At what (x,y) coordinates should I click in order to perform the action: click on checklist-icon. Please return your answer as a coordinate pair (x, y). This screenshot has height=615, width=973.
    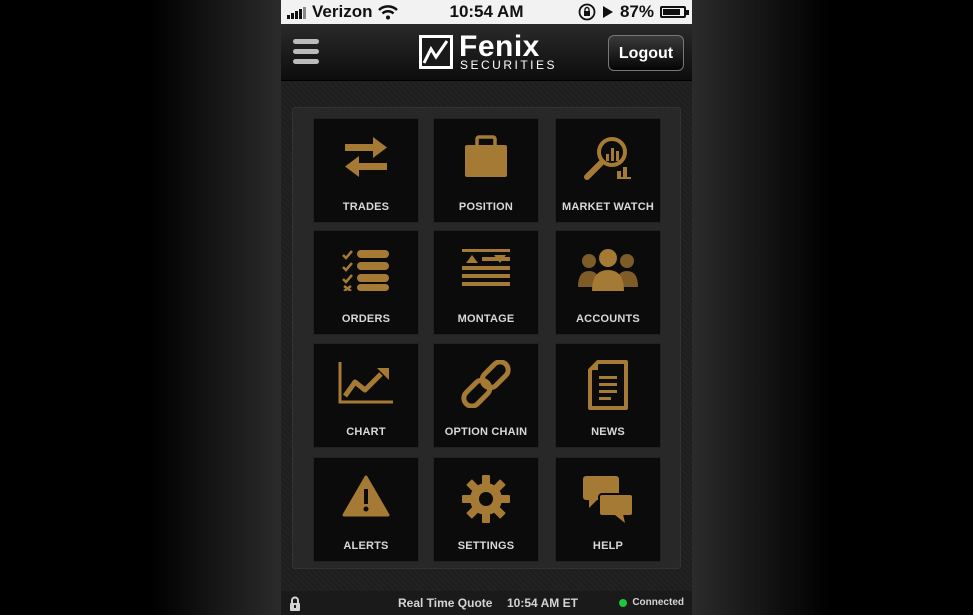
    Looking at the image, I should click on (365, 270).